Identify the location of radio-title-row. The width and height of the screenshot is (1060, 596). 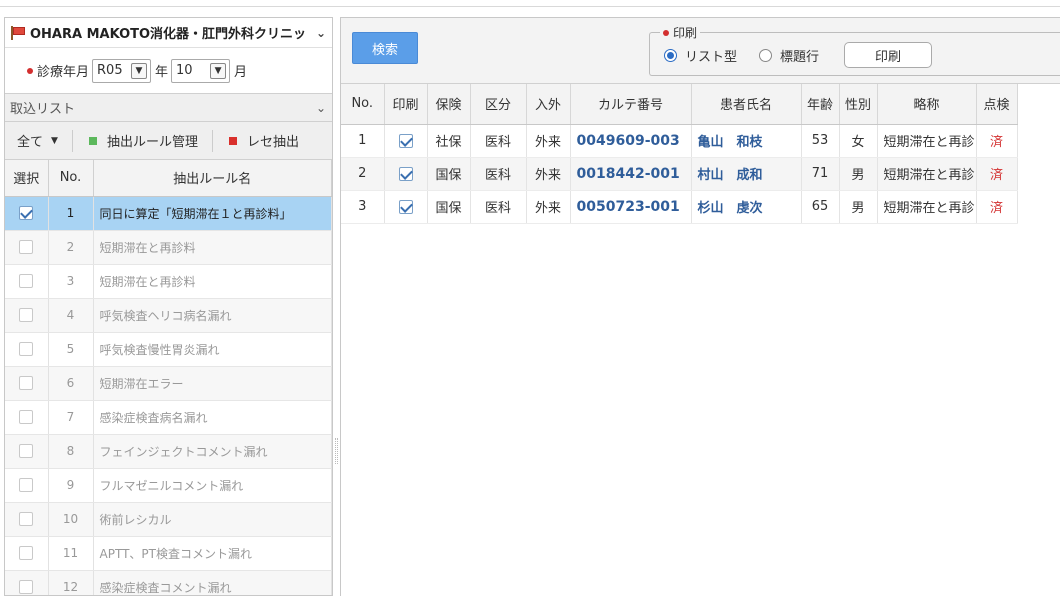
(766, 55).